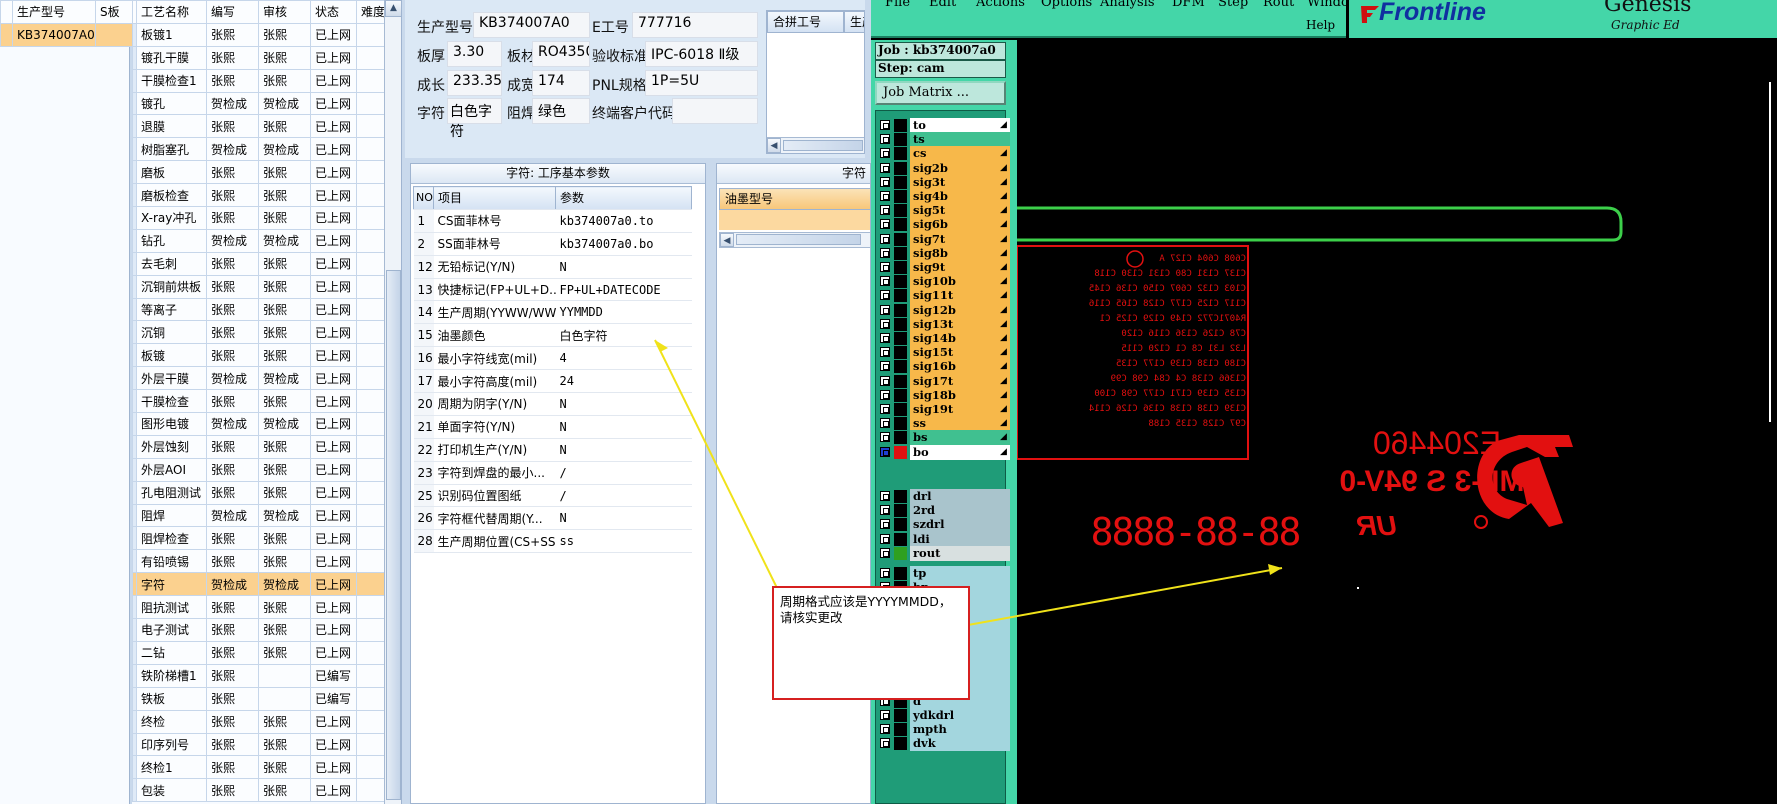 This screenshot has height=804, width=1777. Describe the element at coordinates (258, 332) in the screenshot. I see `table-row: 沉铜 张熙 张熙 已上网` at that location.